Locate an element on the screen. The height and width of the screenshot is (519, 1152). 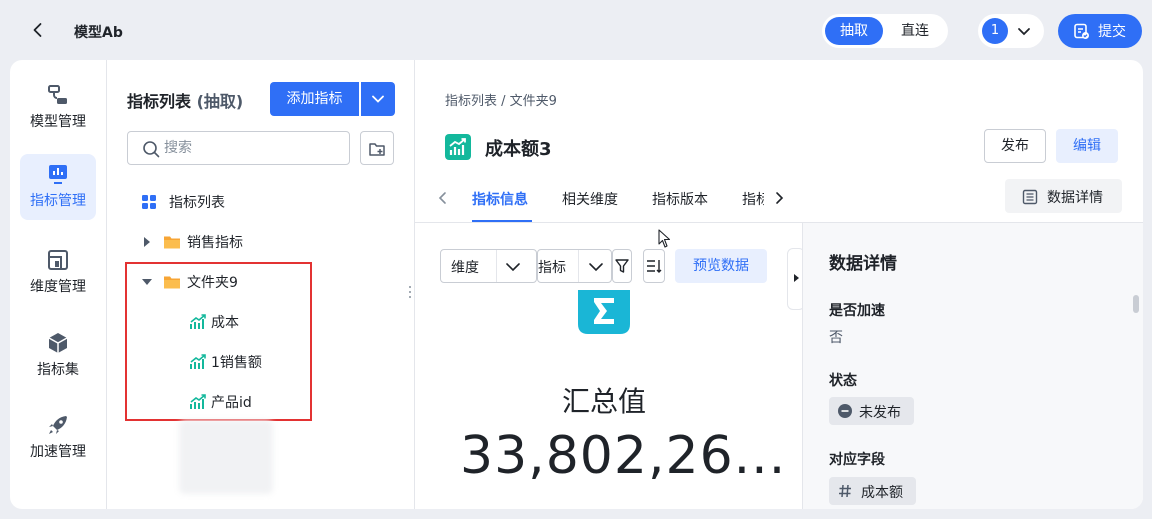
tabs-next-button is located at coordinates (779, 198).